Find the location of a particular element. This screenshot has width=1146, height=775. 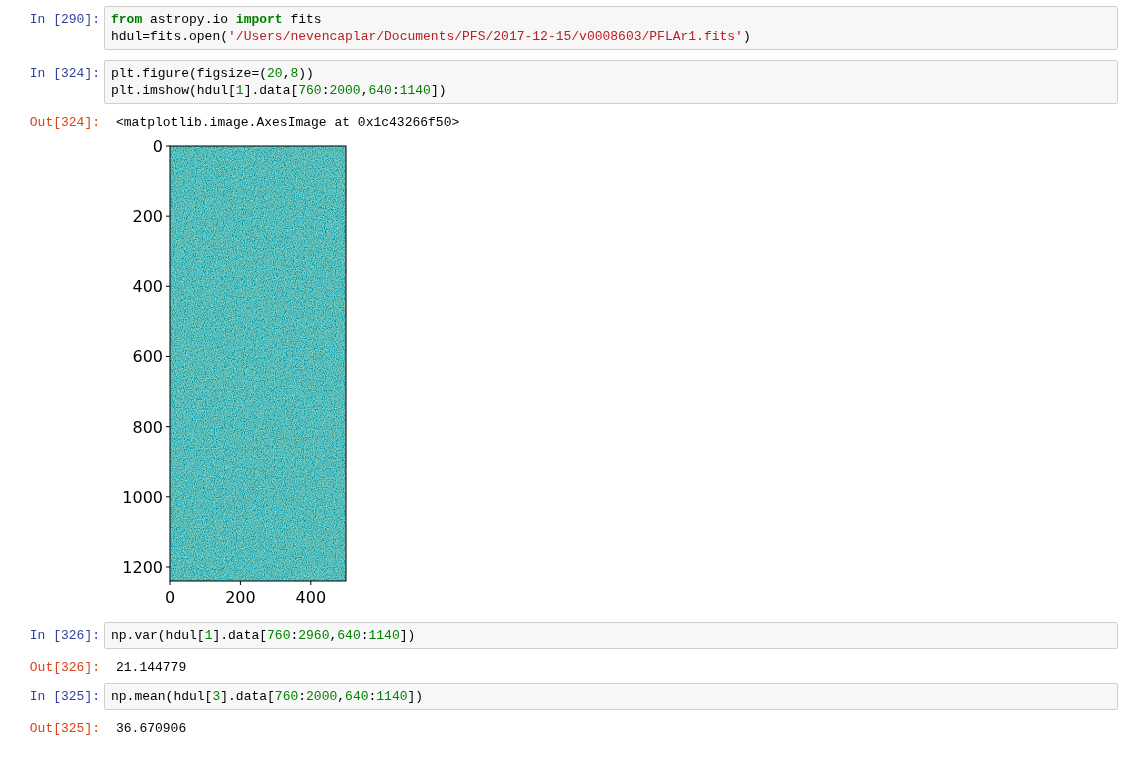

axis-tick-label: 1200 is located at coordinates (142, 567).